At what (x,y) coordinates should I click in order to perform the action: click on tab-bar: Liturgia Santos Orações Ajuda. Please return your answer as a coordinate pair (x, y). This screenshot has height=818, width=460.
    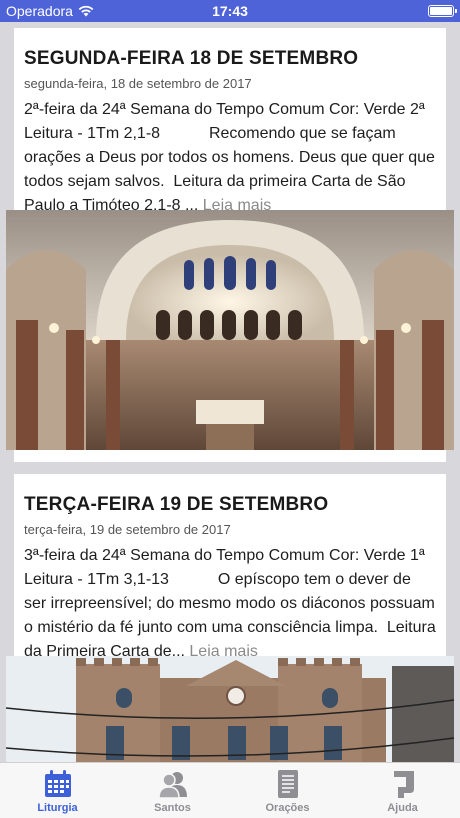
    Looking at the image, I should click on (230, 790).